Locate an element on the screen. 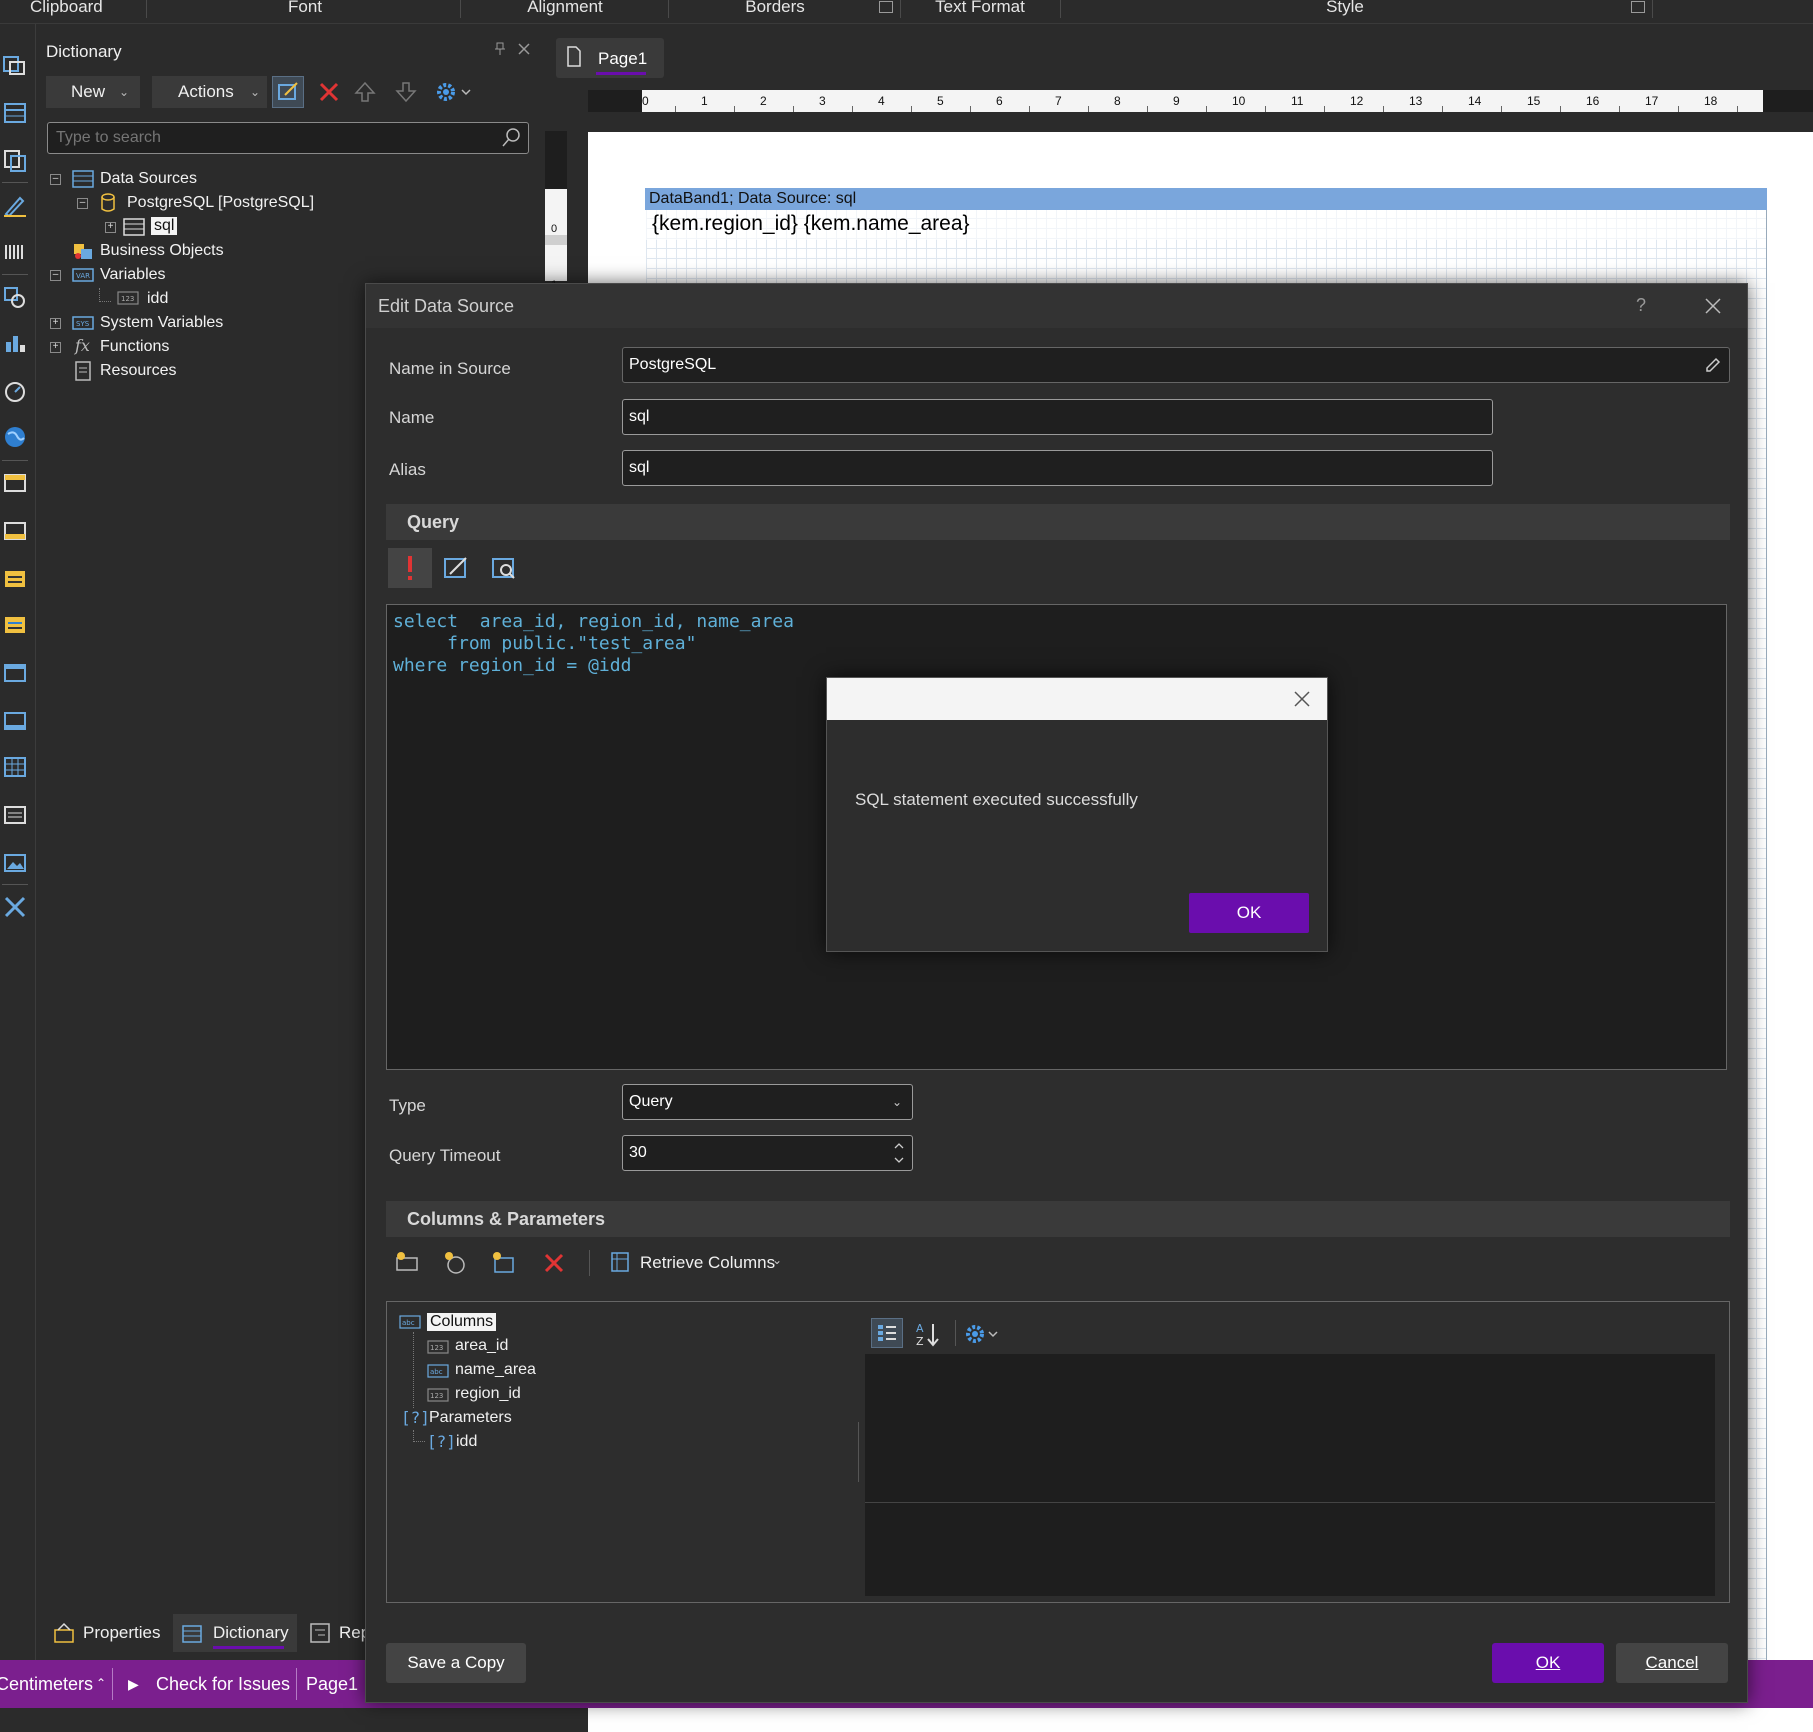 This screenshot has height=1732, width=1813. units-selector: Centimeters is located at coordinates (46, 1684).